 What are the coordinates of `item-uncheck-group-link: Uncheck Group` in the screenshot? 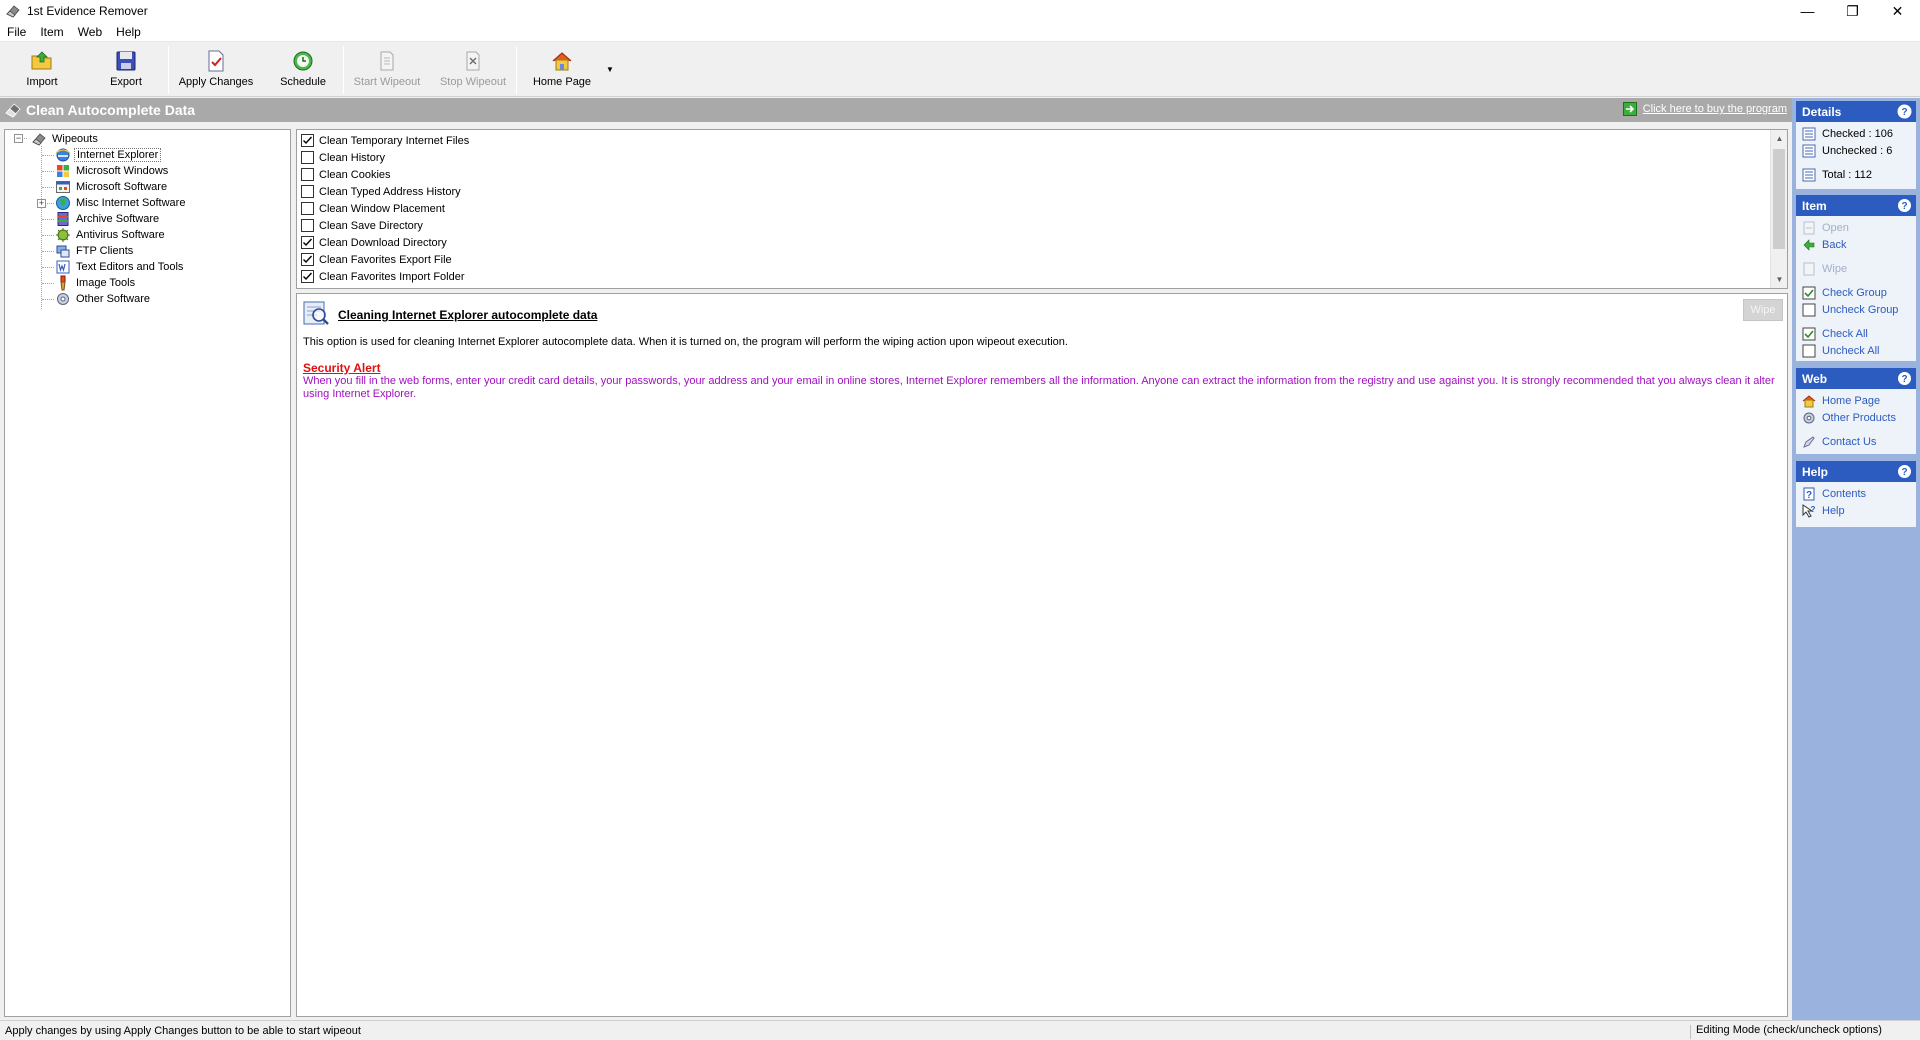 It's located at (1850, 310).